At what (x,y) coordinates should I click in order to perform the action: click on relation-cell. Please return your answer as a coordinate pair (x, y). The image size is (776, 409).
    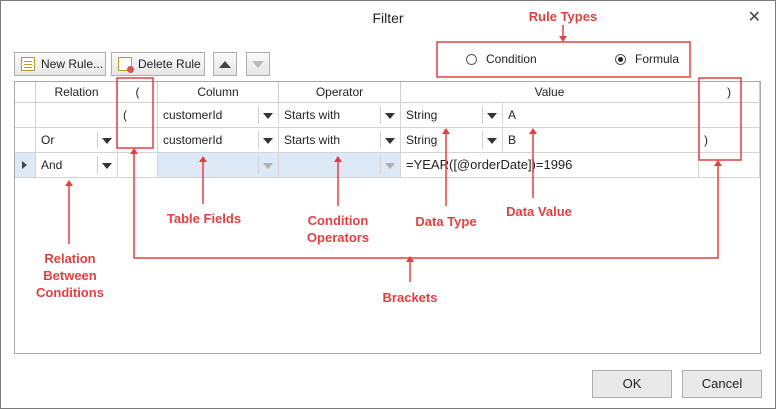
    Looking at the image, I should click on (77, 115).